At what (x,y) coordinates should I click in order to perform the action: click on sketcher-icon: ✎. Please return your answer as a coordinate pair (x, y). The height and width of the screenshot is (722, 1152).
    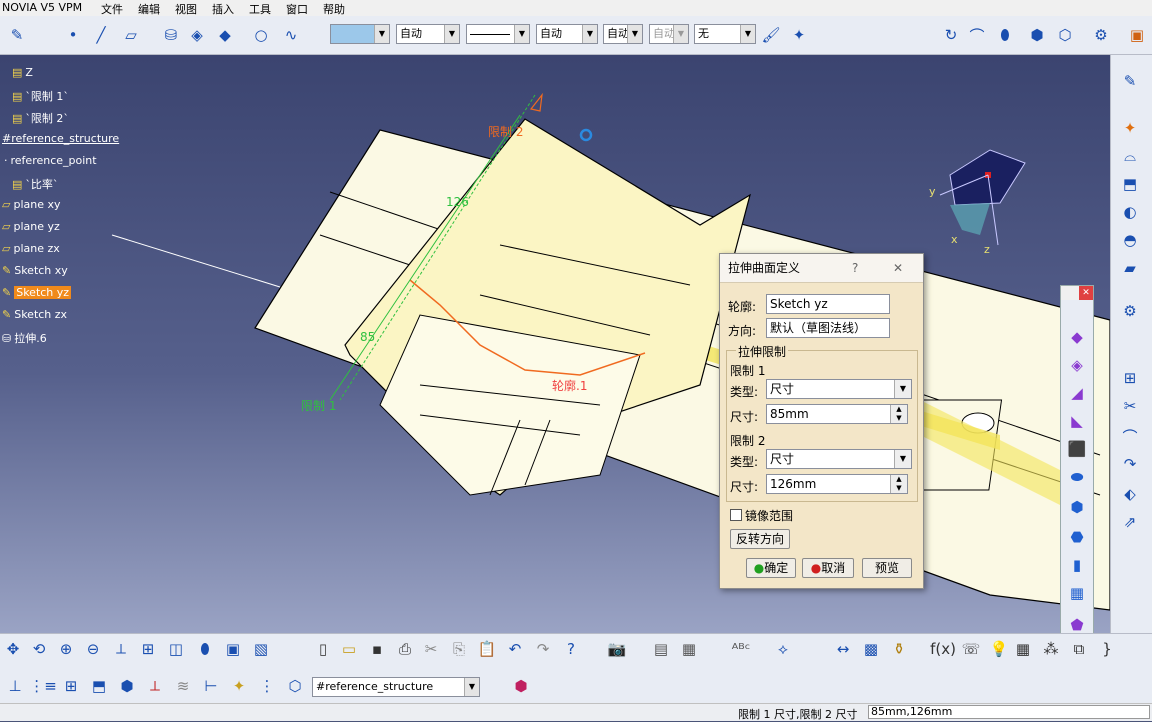
    Looking at the image, I should click on (1130, 81).